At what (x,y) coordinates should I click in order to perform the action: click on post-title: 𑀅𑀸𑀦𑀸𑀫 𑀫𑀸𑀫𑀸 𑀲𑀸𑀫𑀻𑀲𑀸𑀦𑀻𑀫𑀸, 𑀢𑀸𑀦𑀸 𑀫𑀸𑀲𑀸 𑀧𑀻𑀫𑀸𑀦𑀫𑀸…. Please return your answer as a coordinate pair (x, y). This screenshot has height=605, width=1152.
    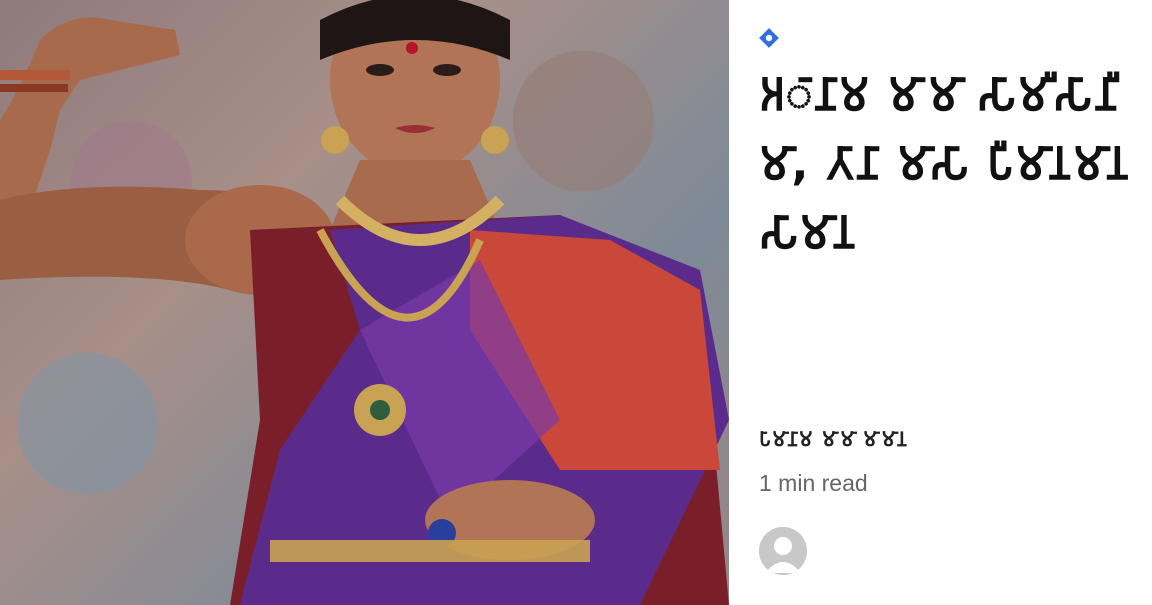
    Looking at the image, I should click on (949, 163).